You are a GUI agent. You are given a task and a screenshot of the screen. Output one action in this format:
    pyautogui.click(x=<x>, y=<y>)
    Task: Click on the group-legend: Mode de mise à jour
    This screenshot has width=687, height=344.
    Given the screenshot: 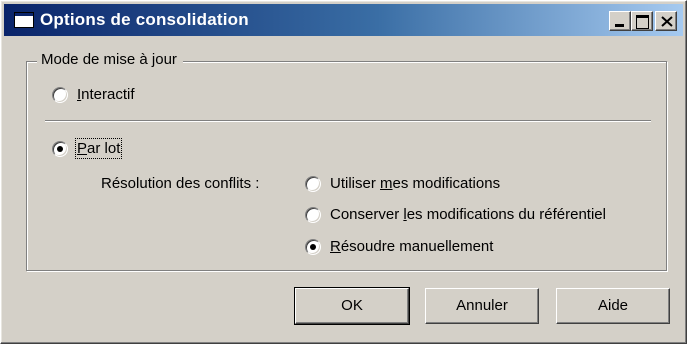 What is the action you would take?
    pyautogui.click(x=110, y=59)
    